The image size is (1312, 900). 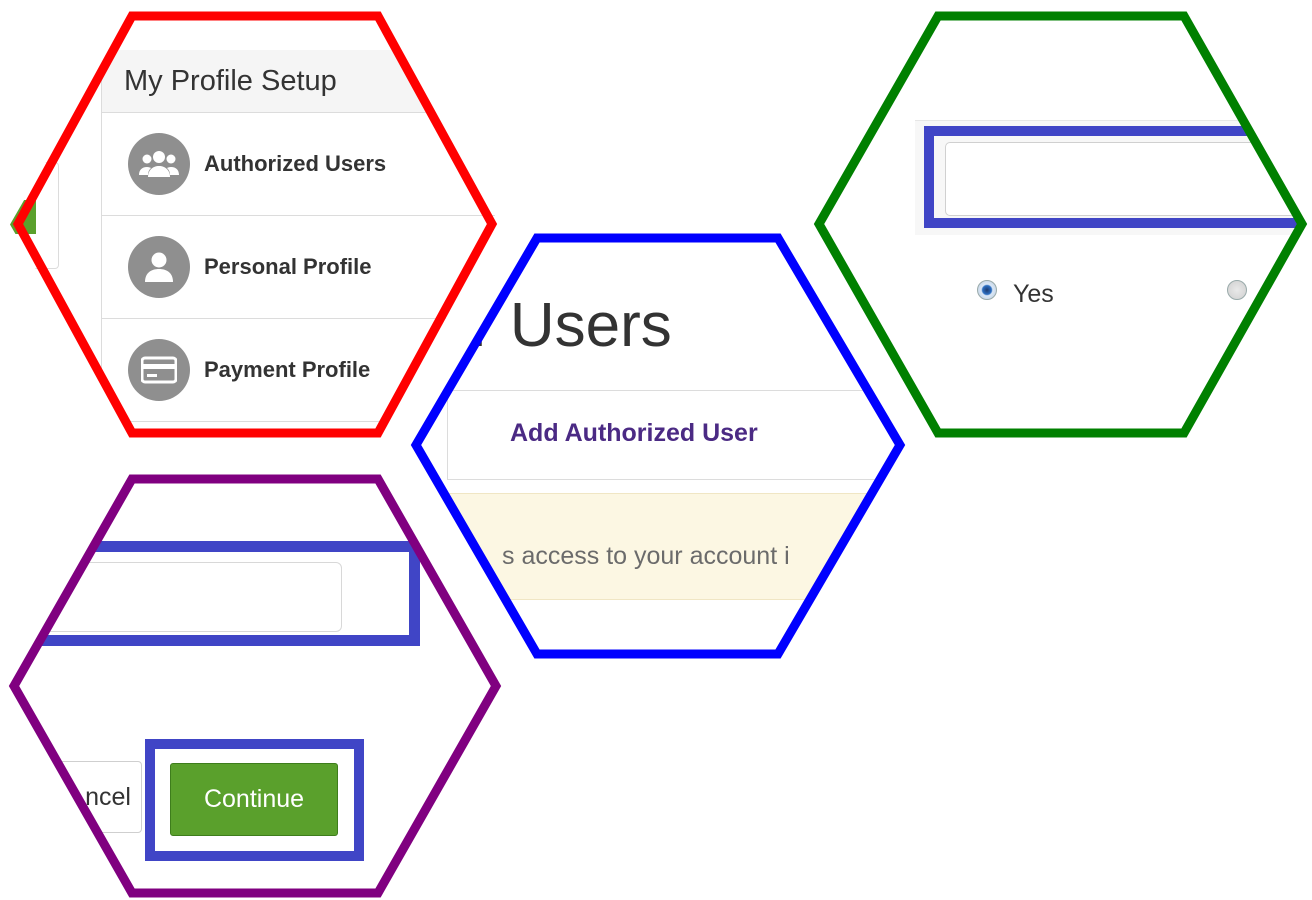 What do you see at coordinates (159, 370) in the screenshot?
I see `credit-card-icon` at bounding box center [159, 370].